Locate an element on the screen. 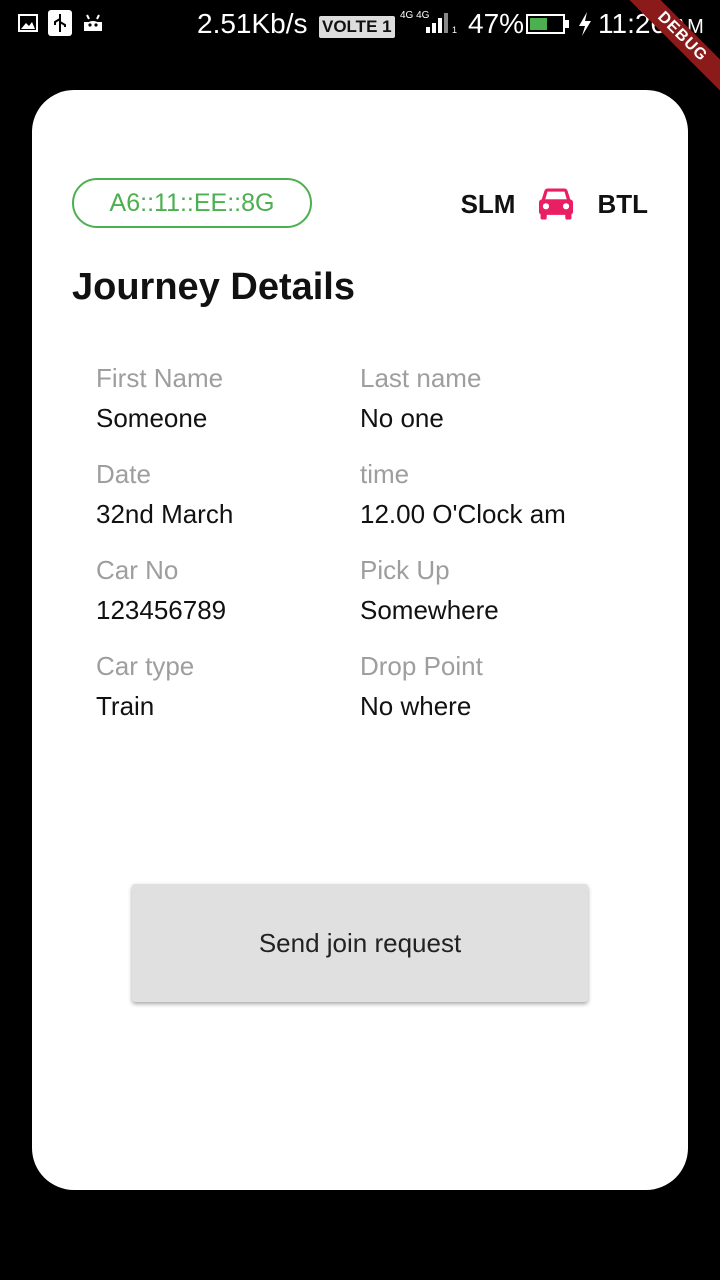 This screenshot has width=720, height=1280. svg-text: 1 is located at coordinates (454, 29).